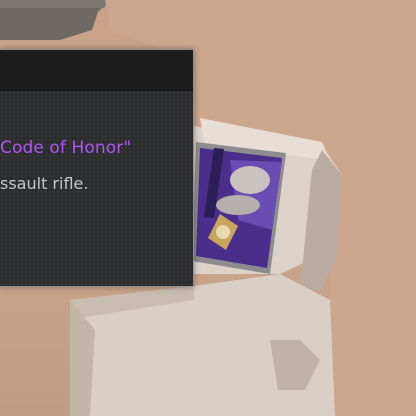  I want to click on tooltip-header, so click(96, 70).